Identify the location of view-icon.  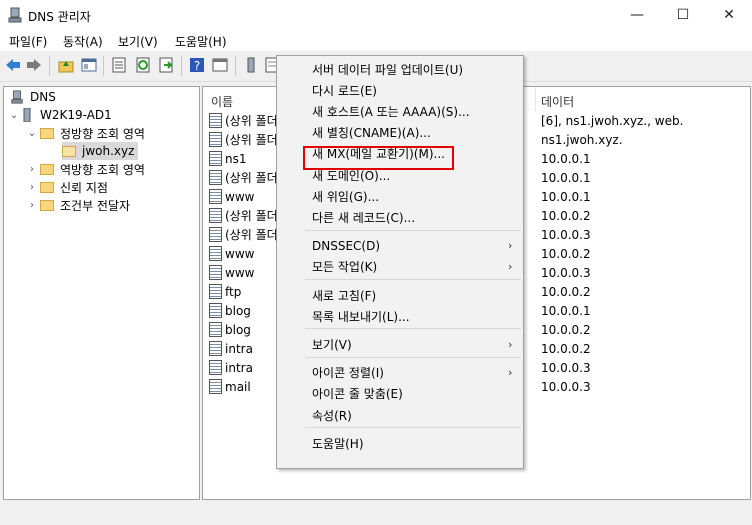
(220, 65).